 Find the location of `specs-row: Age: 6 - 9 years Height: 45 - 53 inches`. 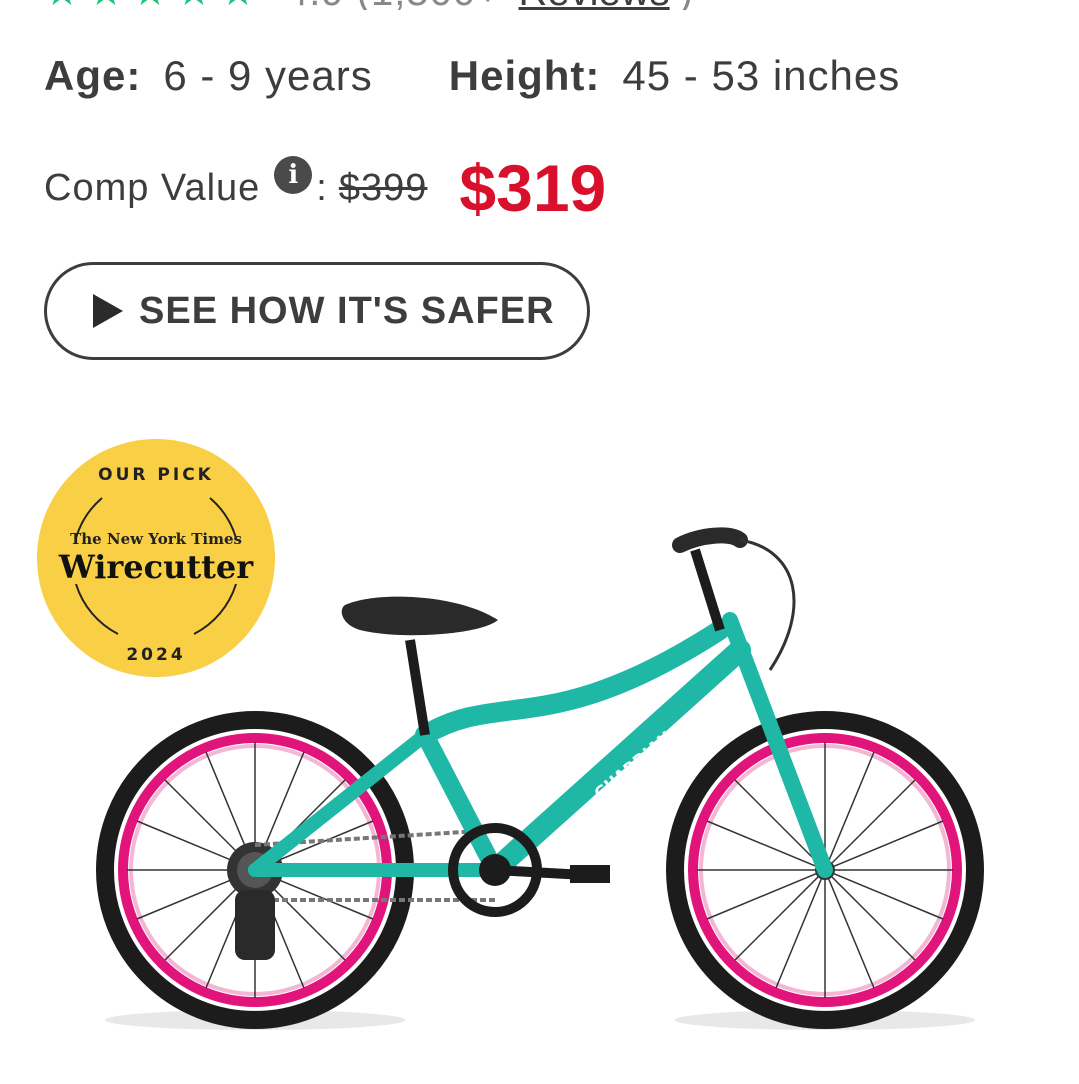

specs-row: Age: 6 - 9 years Height: 45 - 53 inches is located at coordinates (472, 76).